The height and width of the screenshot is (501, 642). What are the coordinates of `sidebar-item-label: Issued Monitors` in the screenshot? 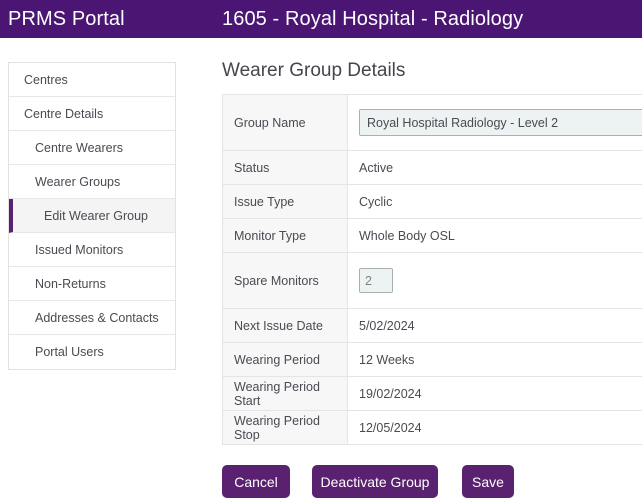 It's located at (79, 249).